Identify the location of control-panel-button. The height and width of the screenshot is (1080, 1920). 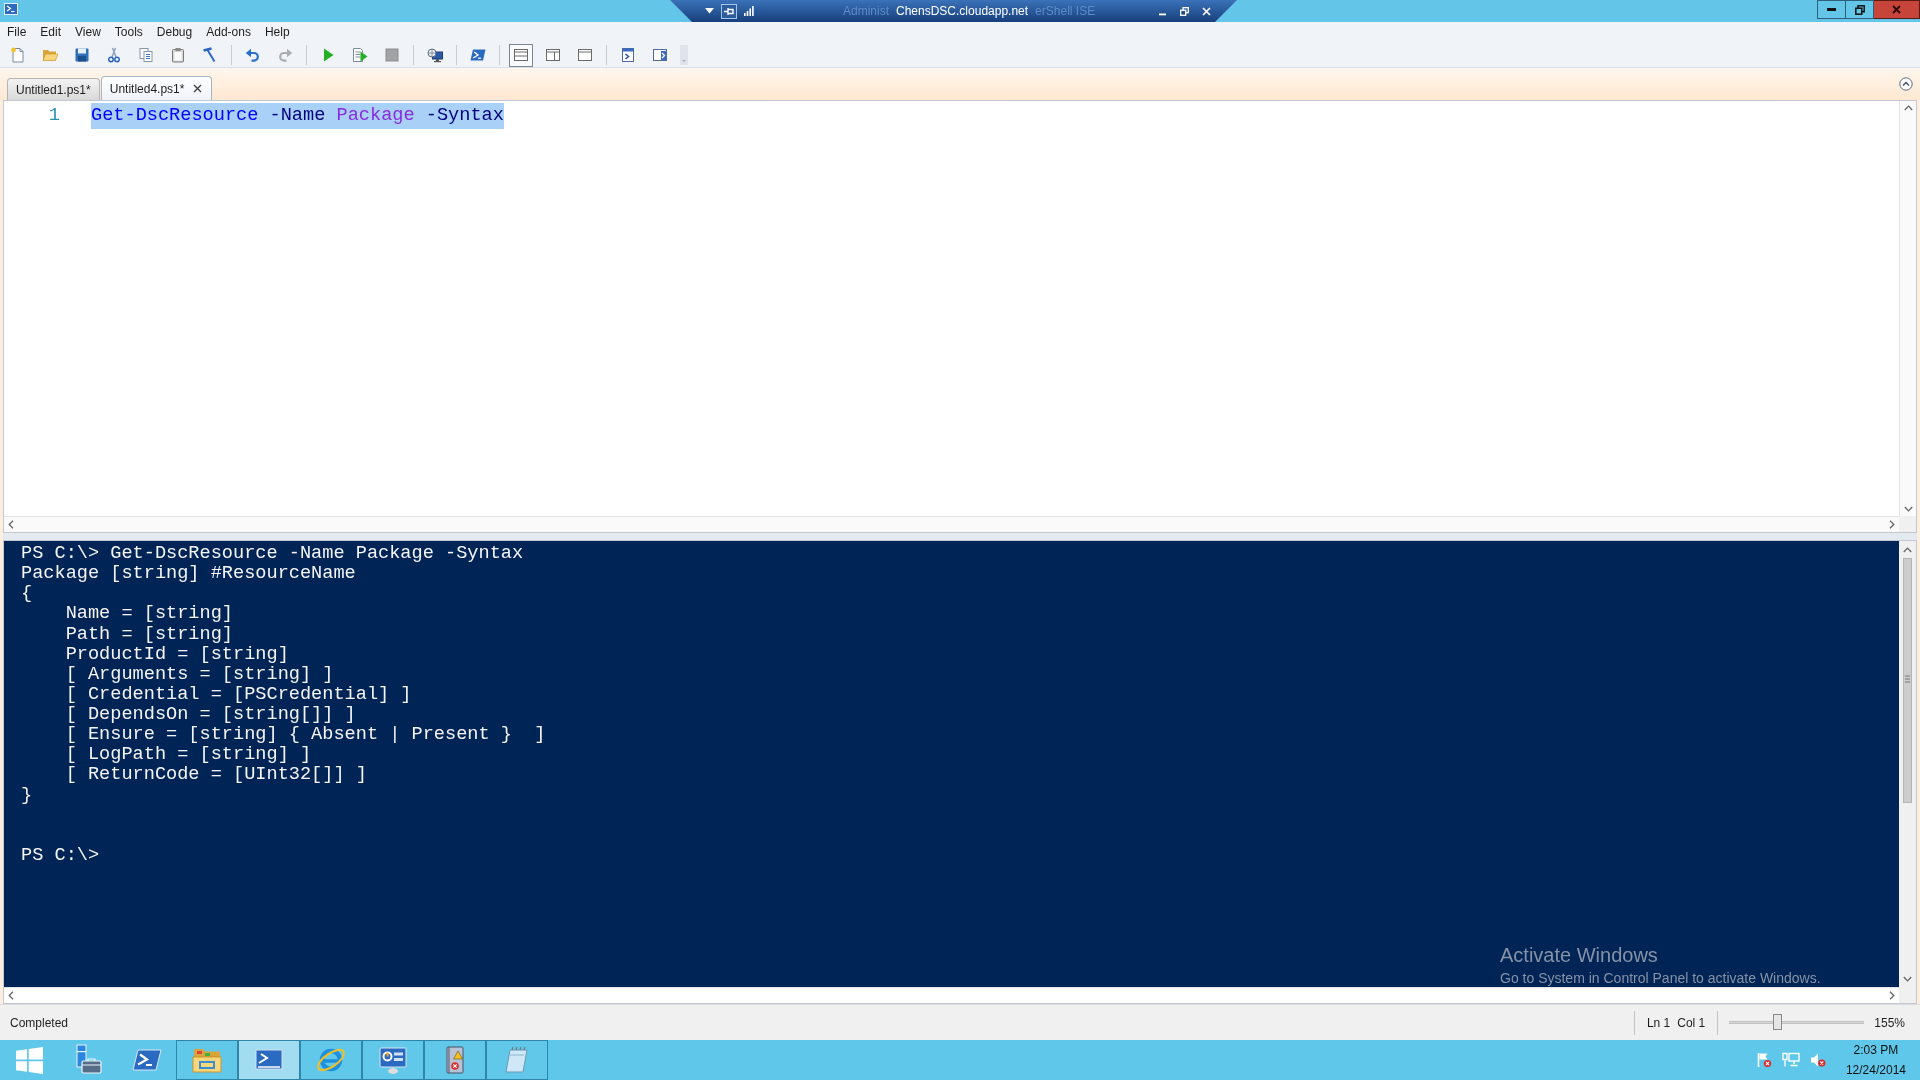
(393, 1060).